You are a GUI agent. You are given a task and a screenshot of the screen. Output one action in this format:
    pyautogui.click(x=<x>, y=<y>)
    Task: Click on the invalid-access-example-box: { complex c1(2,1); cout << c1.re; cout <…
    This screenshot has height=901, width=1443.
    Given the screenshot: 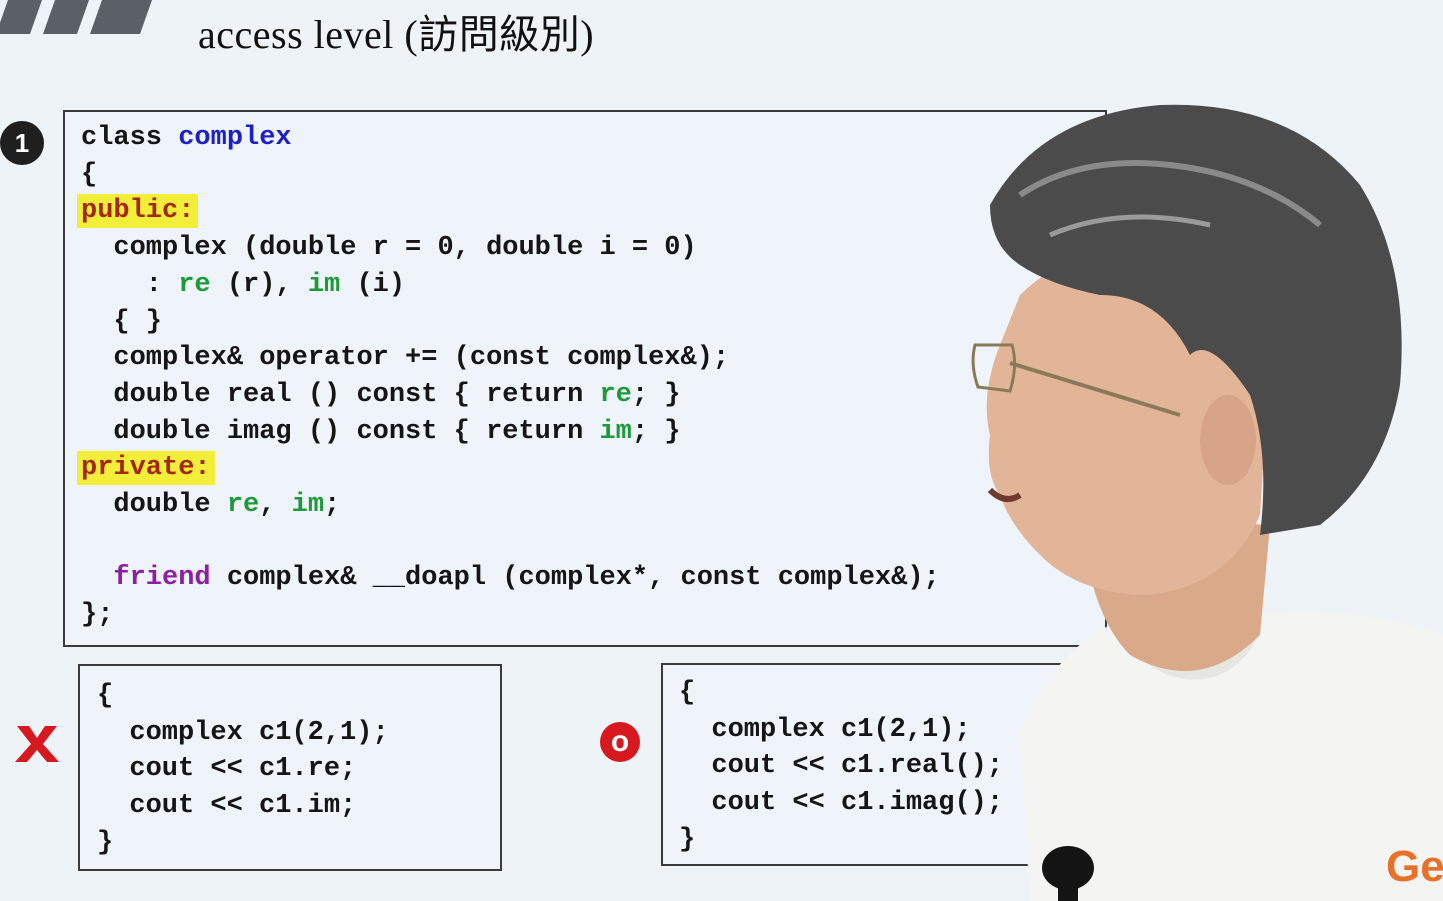 What is the action you would take?
    pyautogui.click(x=290, y=767)
    